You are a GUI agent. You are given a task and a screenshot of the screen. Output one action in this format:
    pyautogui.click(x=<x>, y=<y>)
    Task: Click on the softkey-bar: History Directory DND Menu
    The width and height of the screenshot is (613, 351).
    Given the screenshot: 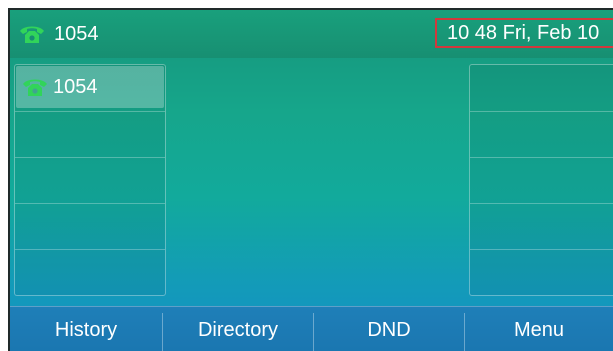 What is the action you would take?
    pyautogui.click(x=311, y=328)
    